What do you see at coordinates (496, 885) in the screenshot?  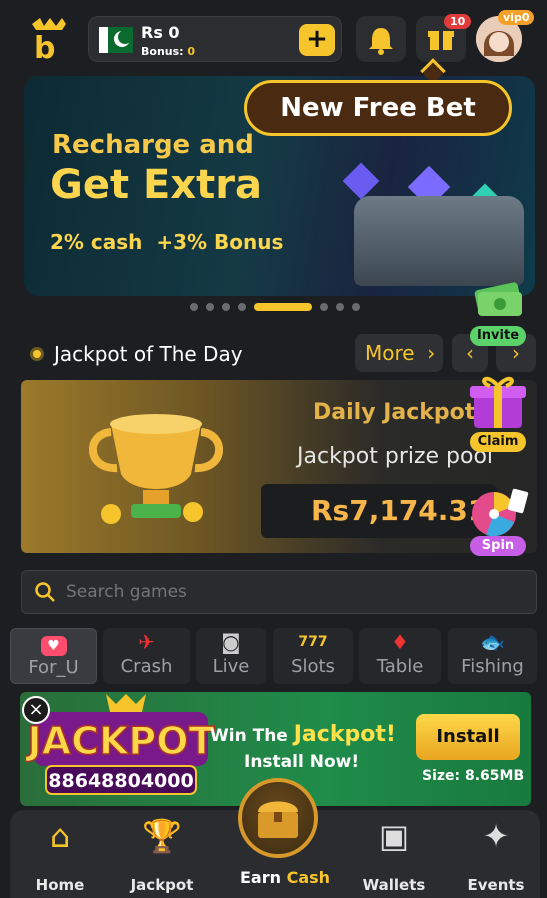 I see `nav-label: Events` at bounding box center [496, 885].